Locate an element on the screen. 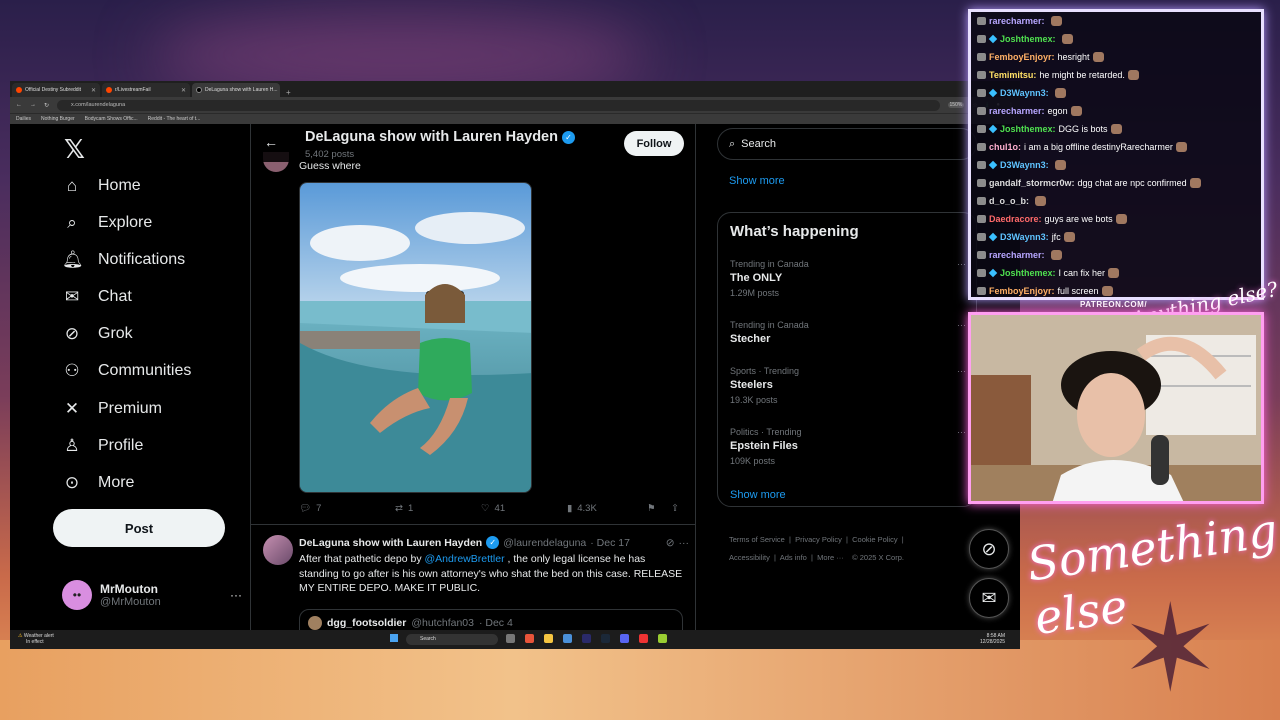  nav-grok: ⊘ Grok is located at coordinates (97, 334).